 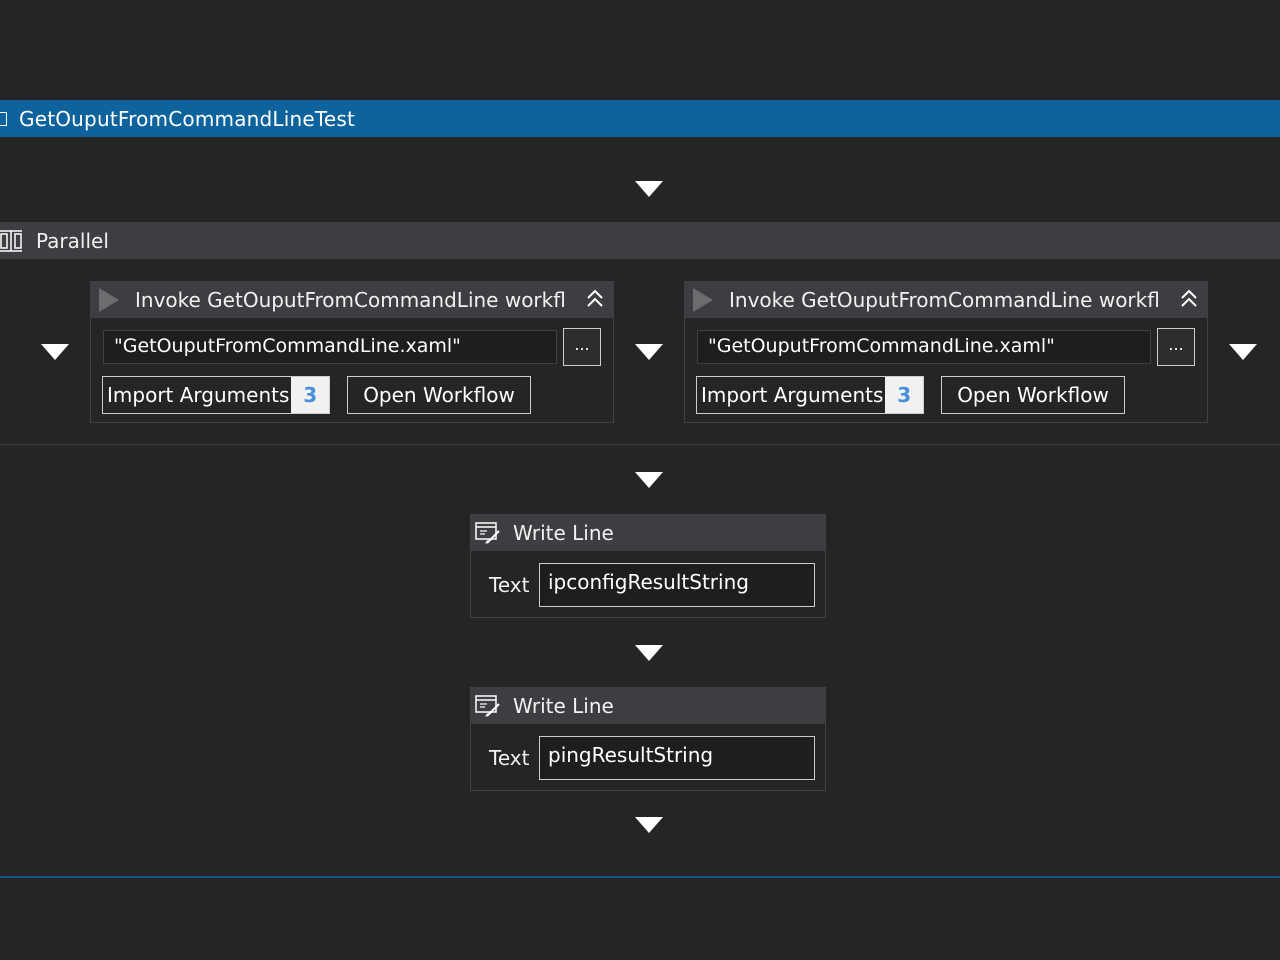 What do you see at coordinates (640, 877) in the screenshot?
I see `sequence-bottom-border` at bounding box center [640, 877].